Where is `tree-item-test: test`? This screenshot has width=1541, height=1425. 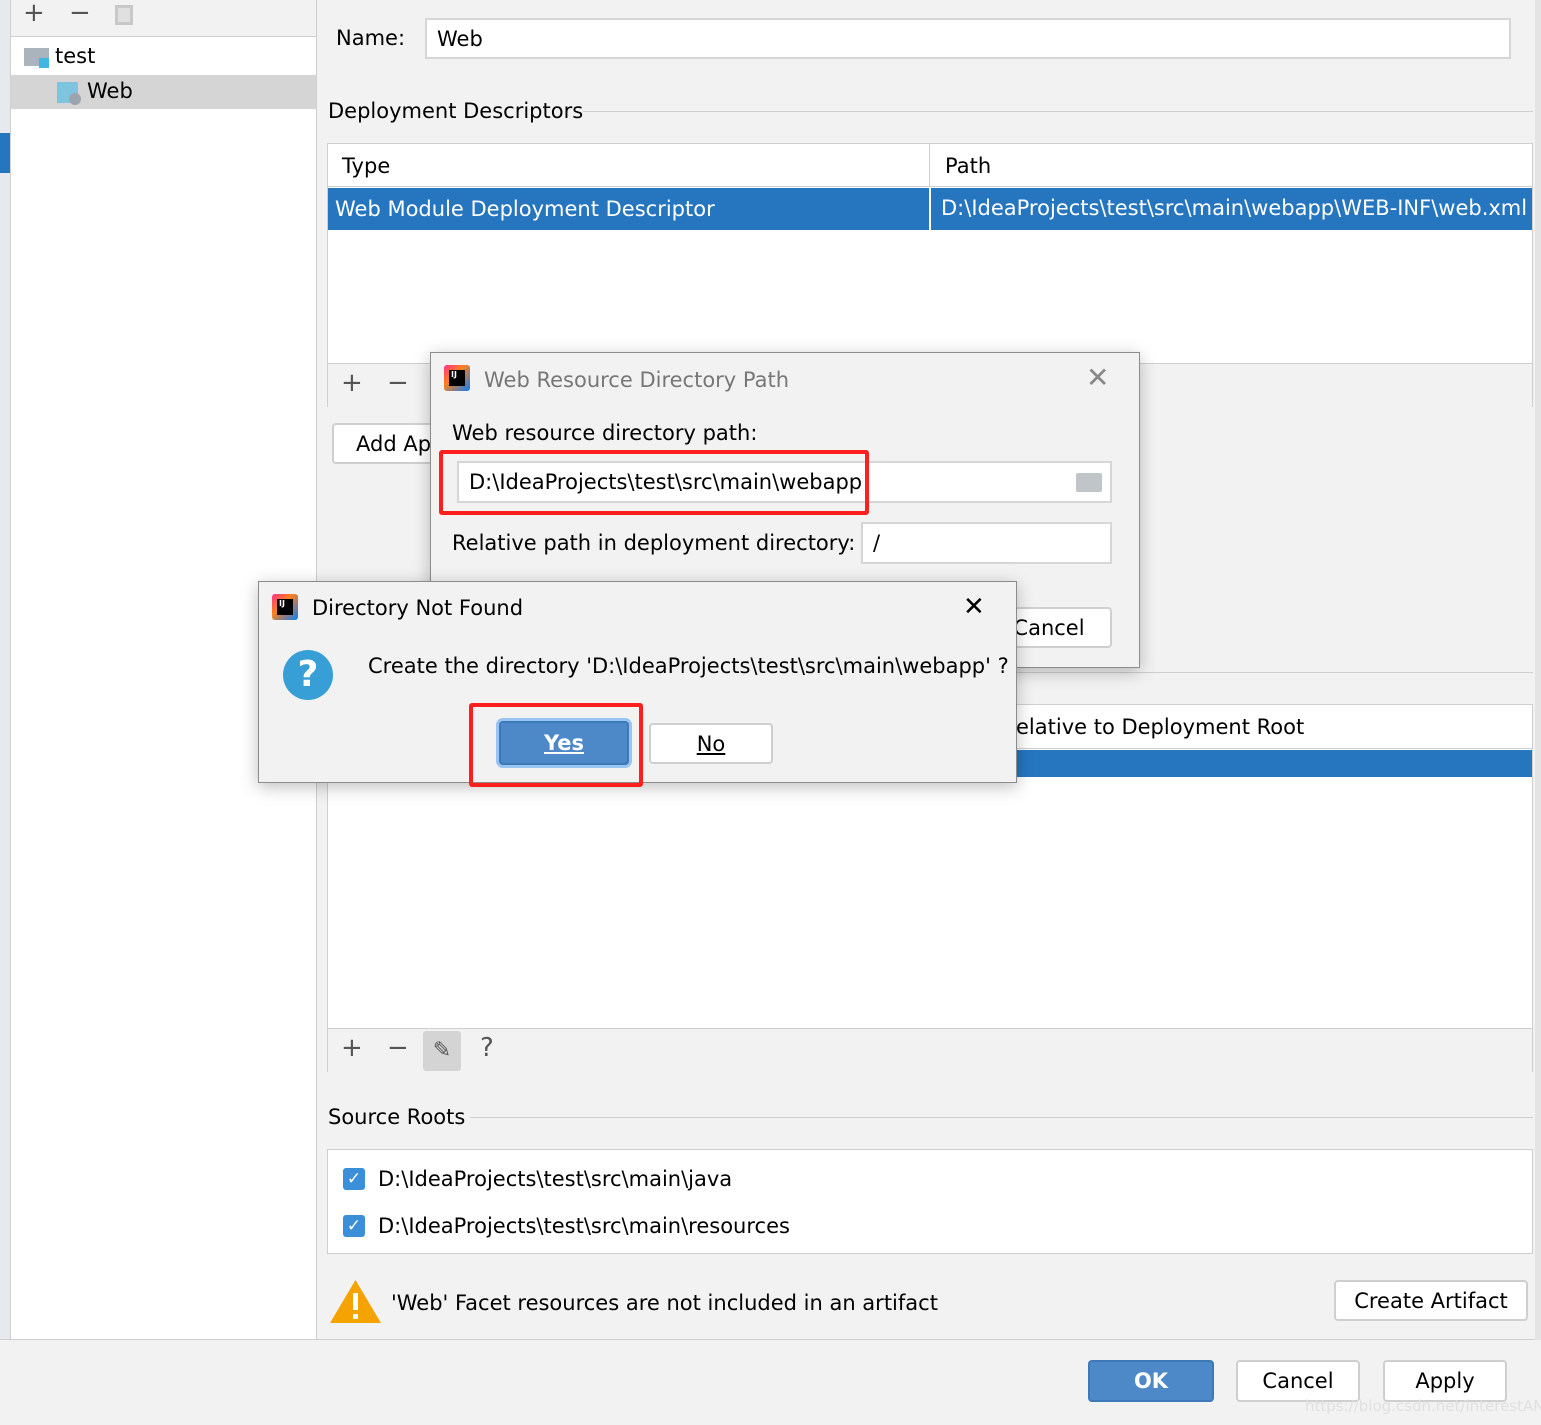 tree-item-test: test is located at coordinates (163, 57).